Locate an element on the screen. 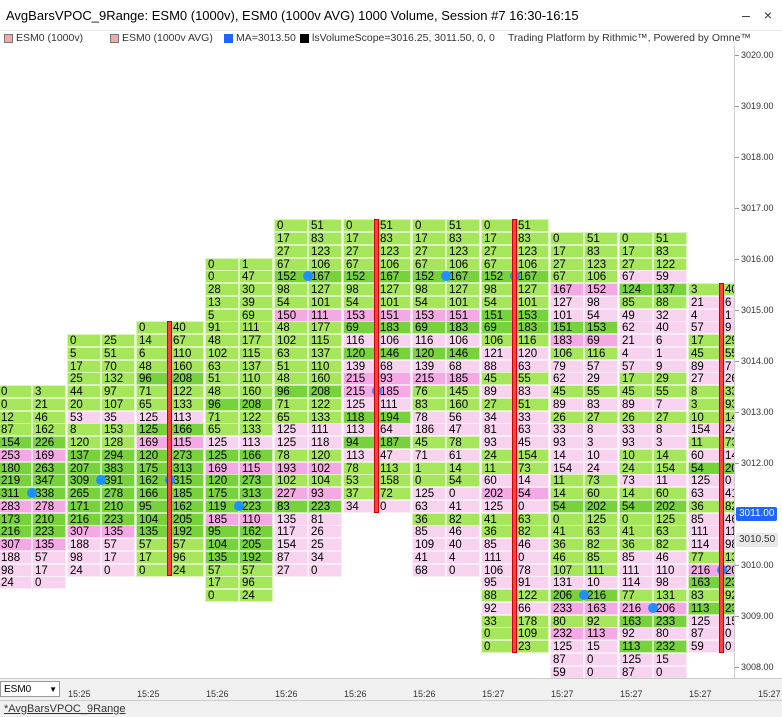 This screenshot has width=782, height=717. ask-volume-cell: 178 is located at coordinates (532, 621).